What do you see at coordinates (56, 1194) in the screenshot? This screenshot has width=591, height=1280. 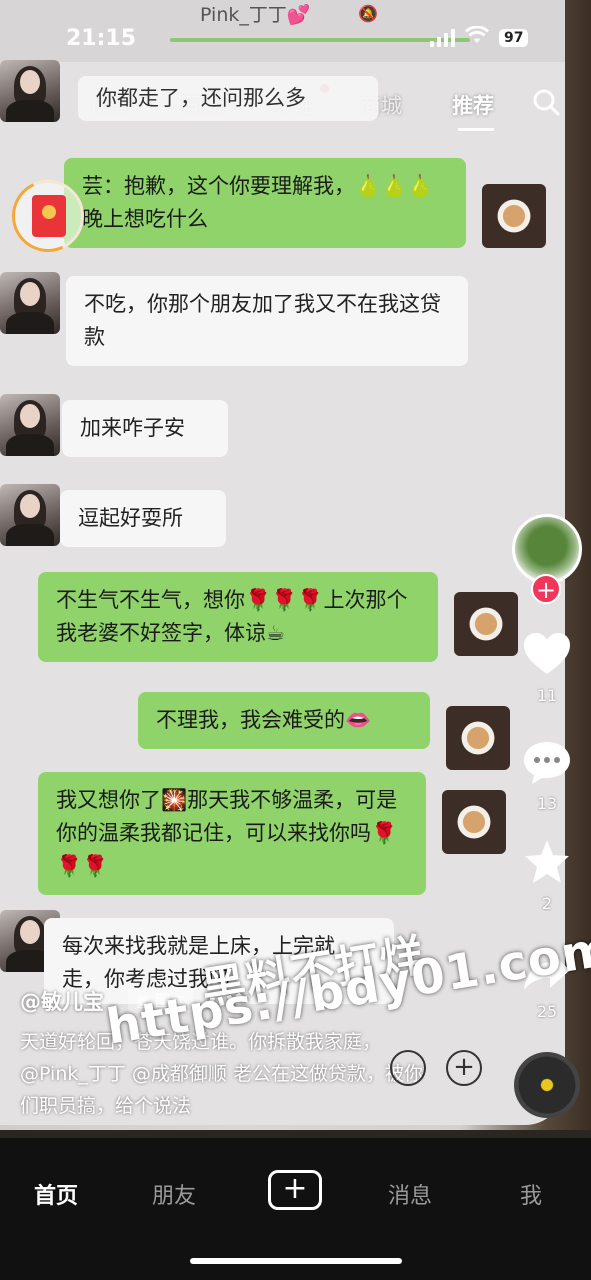 I see `tab-home: 首页` at bounding box center [56, 1194].